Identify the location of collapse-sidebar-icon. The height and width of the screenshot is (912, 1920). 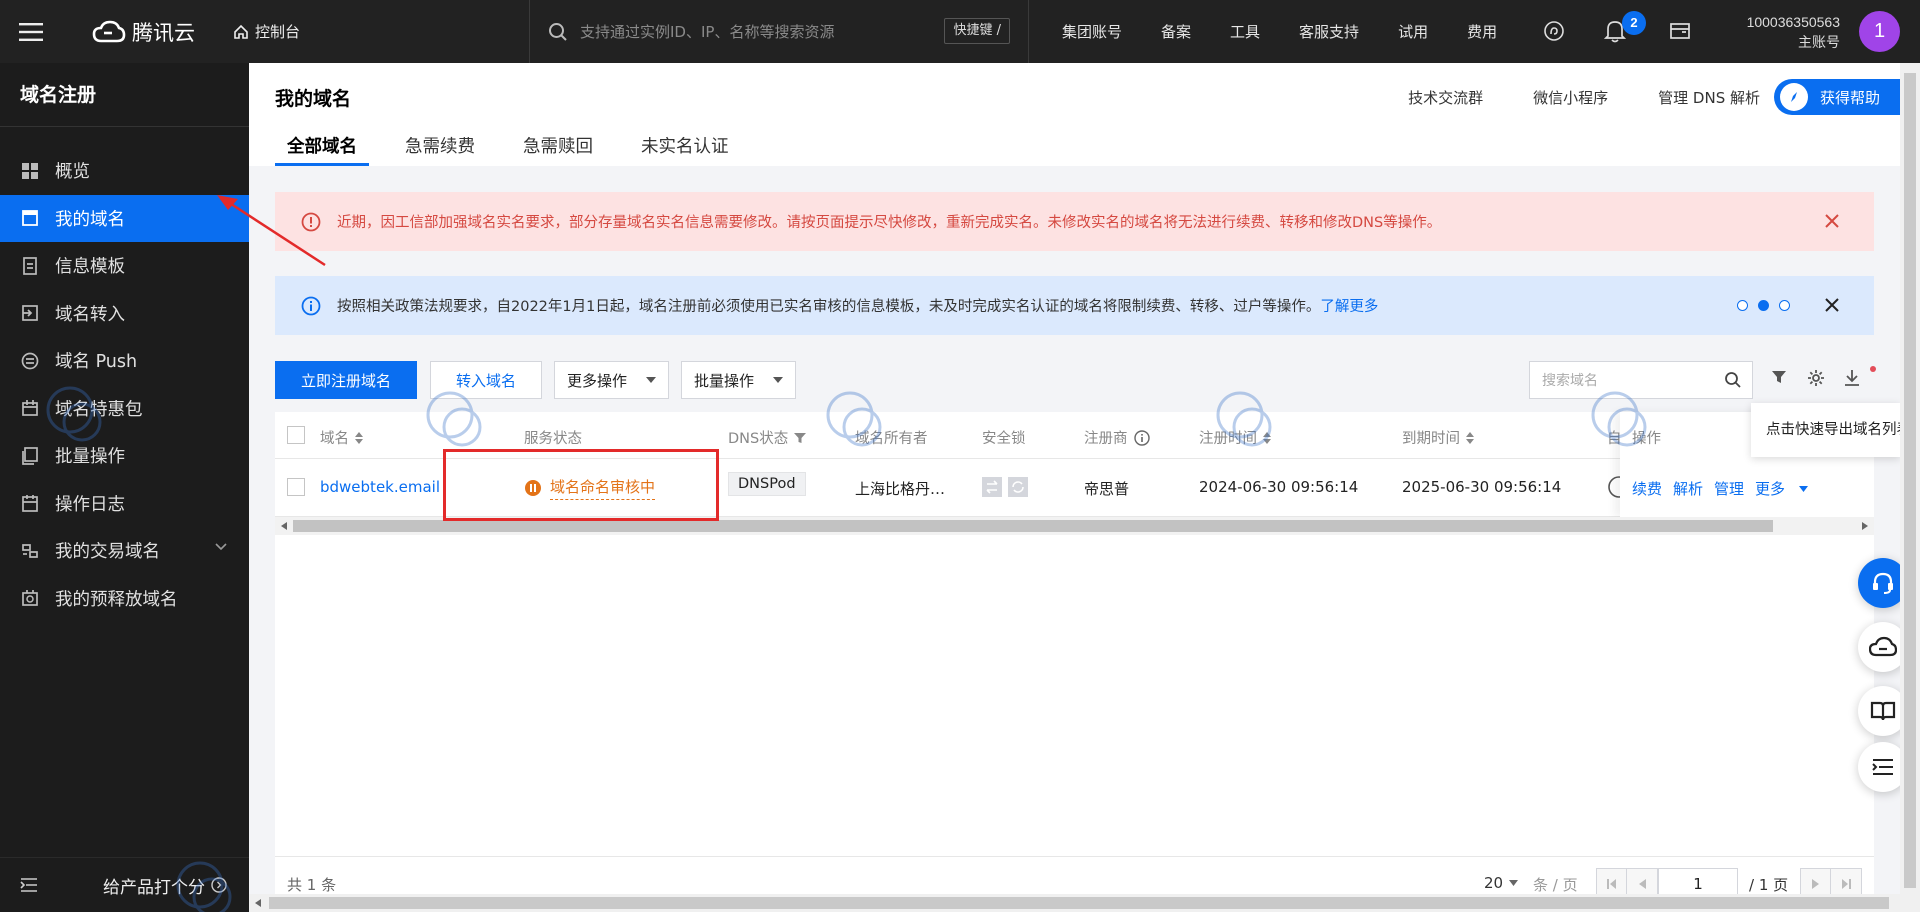
(29, 885).